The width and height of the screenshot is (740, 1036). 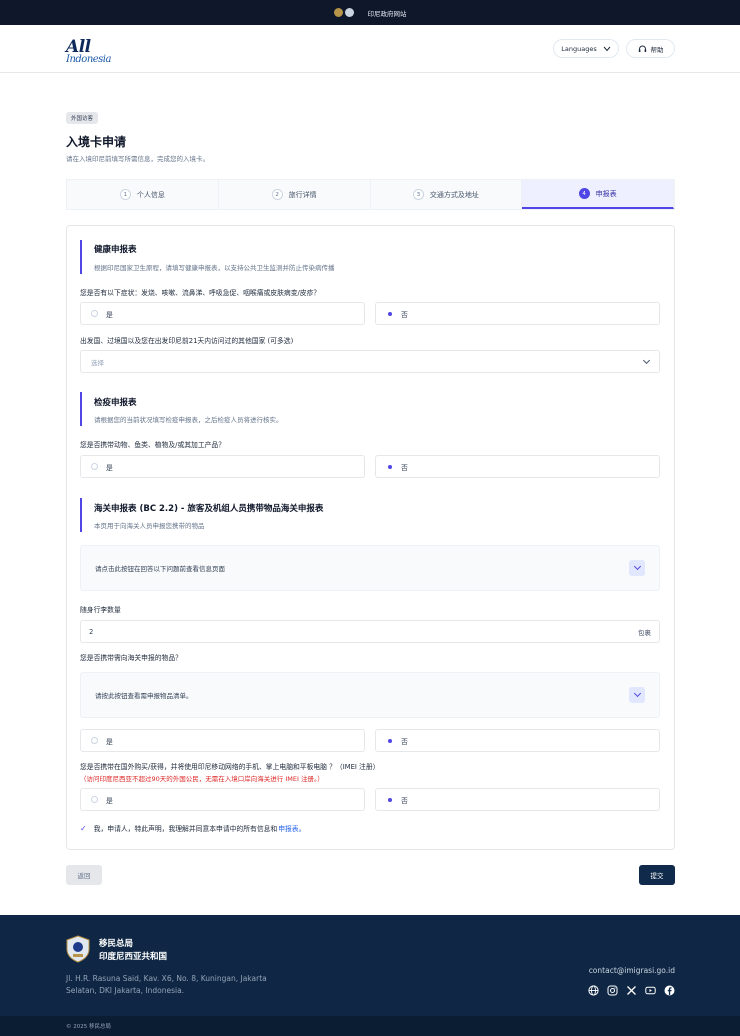 I want to click on baggage-count-label: 随身行李数量, so click(x=100, y=610).